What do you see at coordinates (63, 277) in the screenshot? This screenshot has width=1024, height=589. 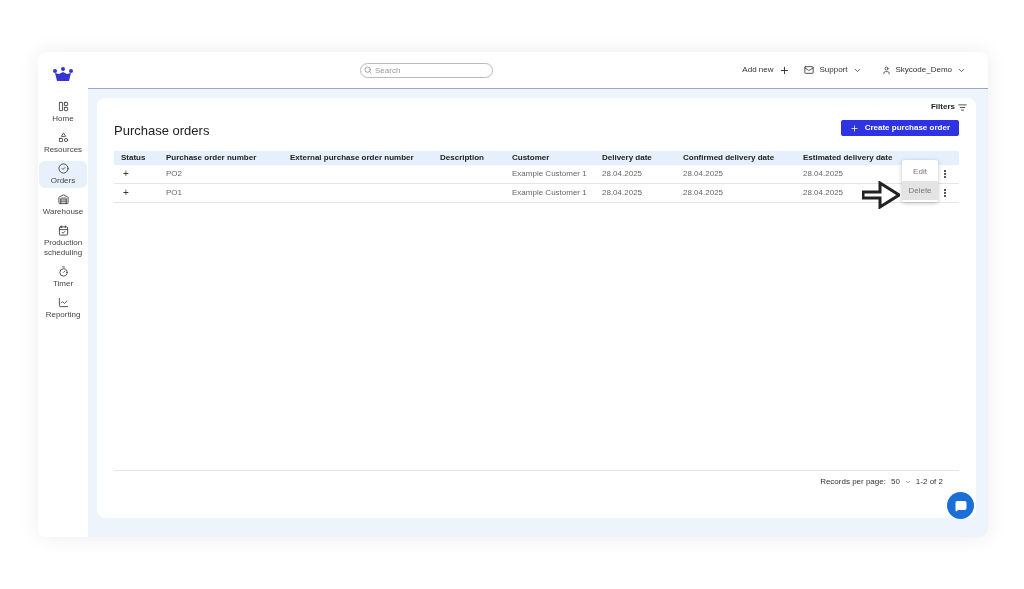 I see `sidebar-item: Timer` at bounding box center [63, 277].